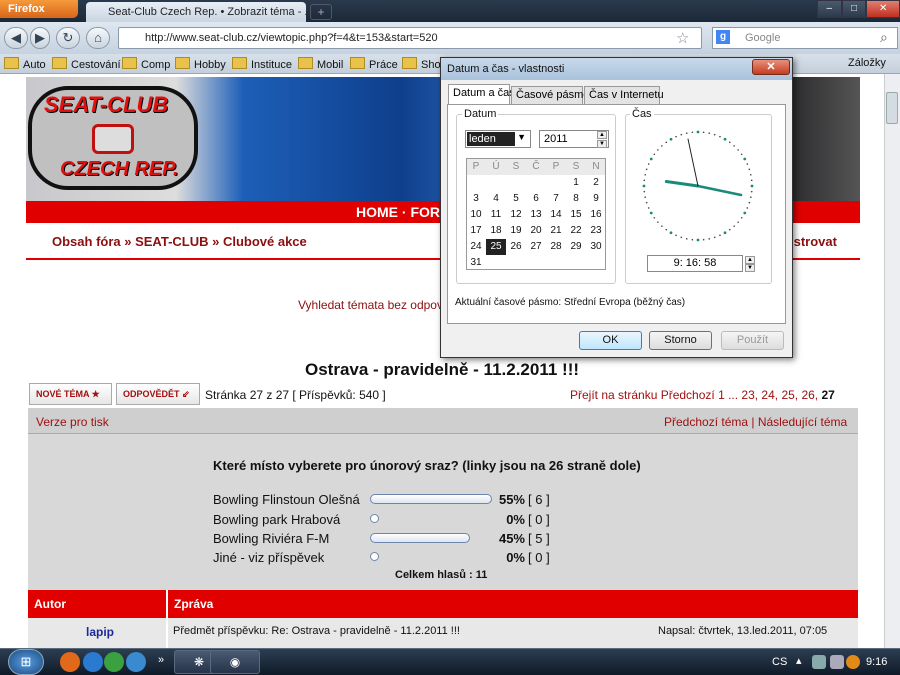  Describe the element at coordinates (235, 662) in the screenshot. I see `taskbar-firefox-button: ◉` at that location.